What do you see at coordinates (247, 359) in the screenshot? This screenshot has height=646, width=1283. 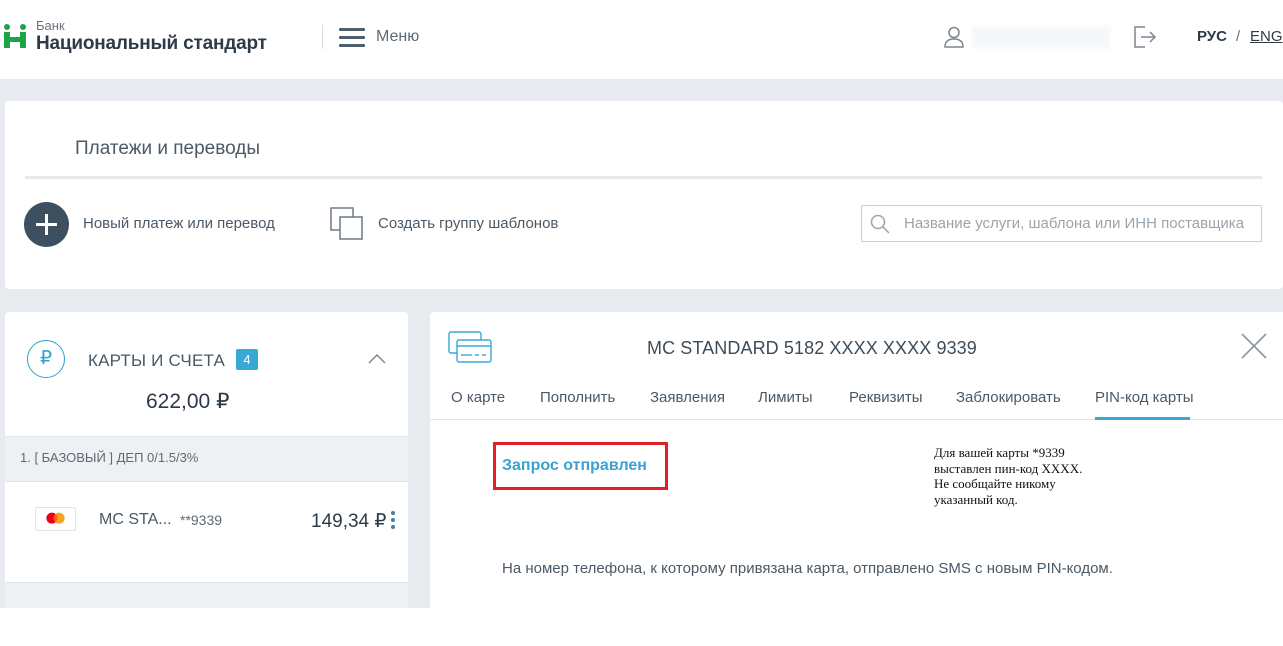 I see `cards-count-badge: 4` at bounding box center [247, 359].